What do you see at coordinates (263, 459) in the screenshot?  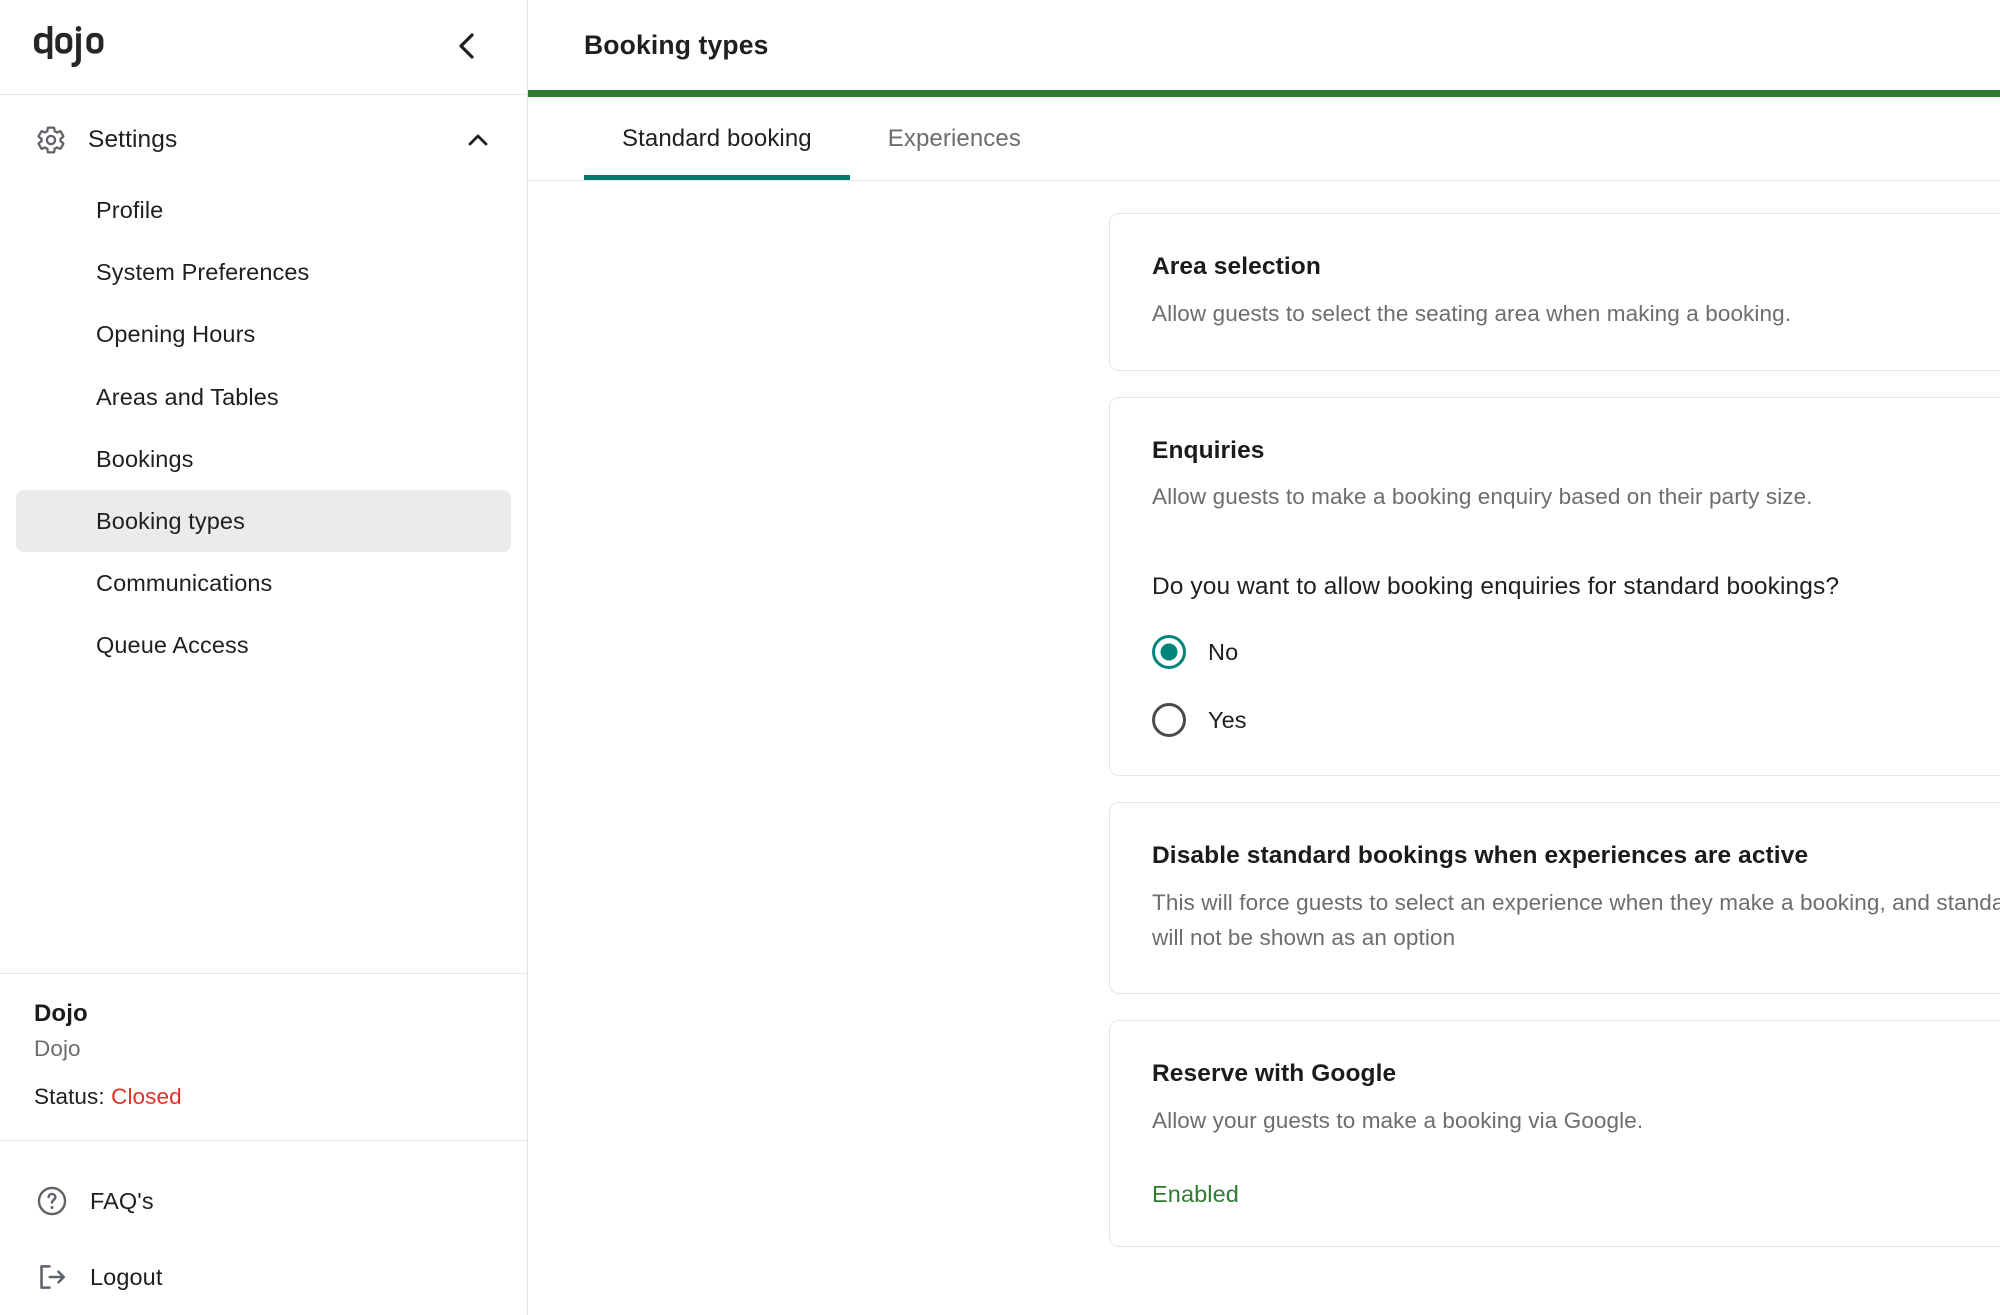 I see `sidebar-item-bookings: Bookings` at bounding box center [263, 459].